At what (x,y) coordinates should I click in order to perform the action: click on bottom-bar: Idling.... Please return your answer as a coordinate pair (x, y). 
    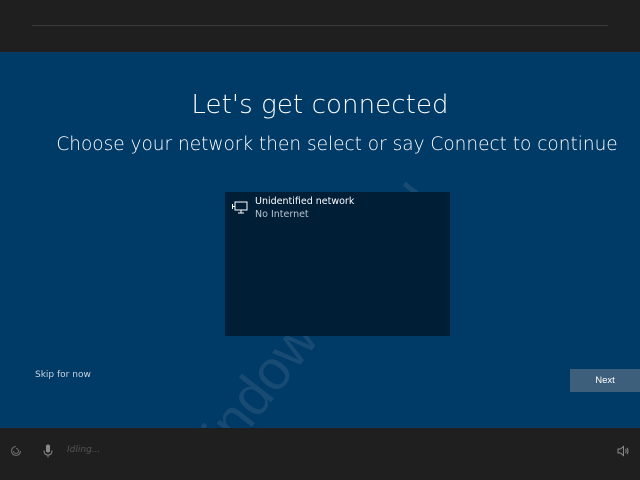
    Looking at the image, I should click on (320, 454).